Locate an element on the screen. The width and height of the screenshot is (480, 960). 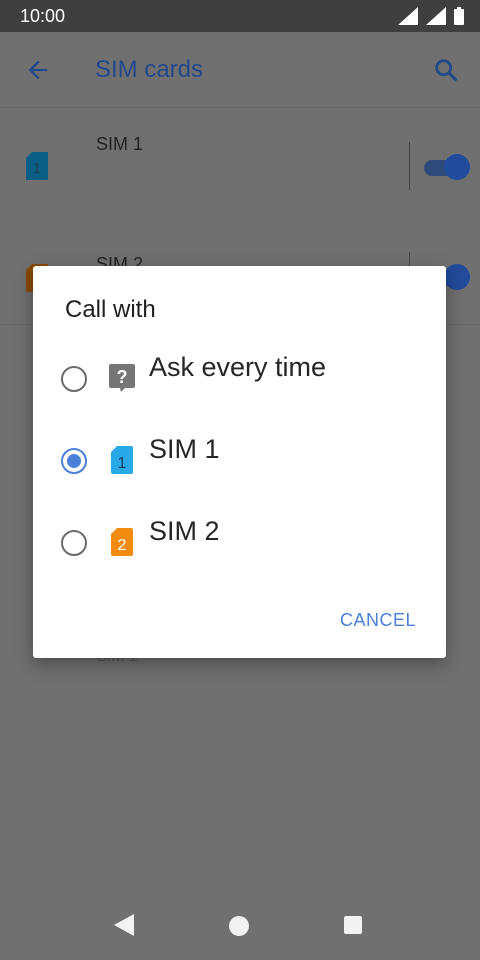
radio-button-selected is located at coordinates (74, 461).